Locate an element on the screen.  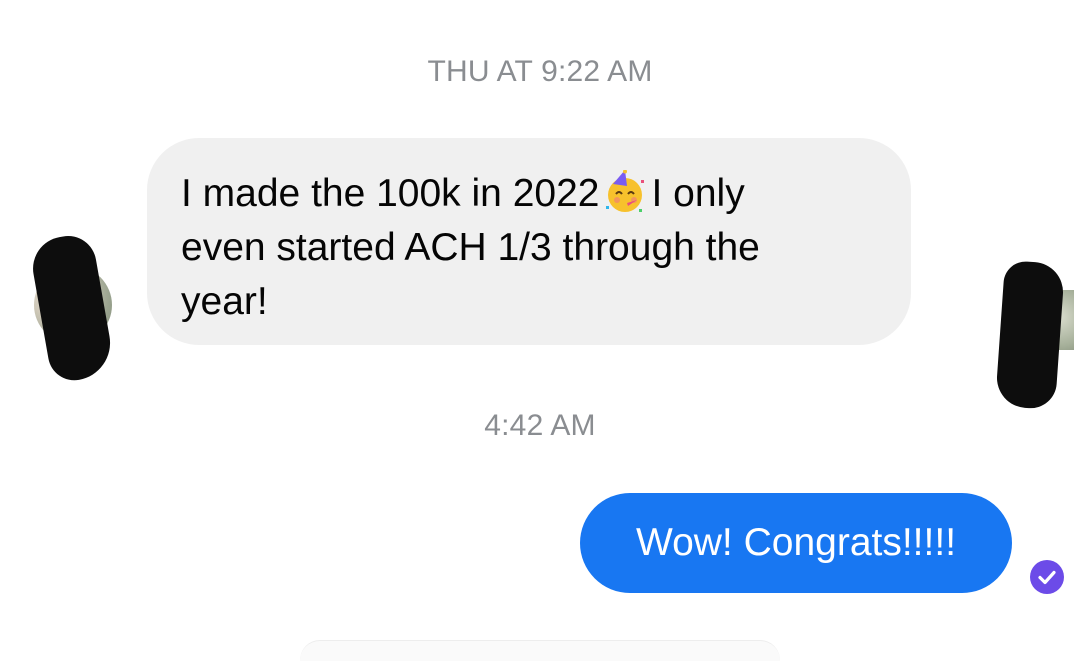
partying-face-icon is located at coordinates (625, 191).